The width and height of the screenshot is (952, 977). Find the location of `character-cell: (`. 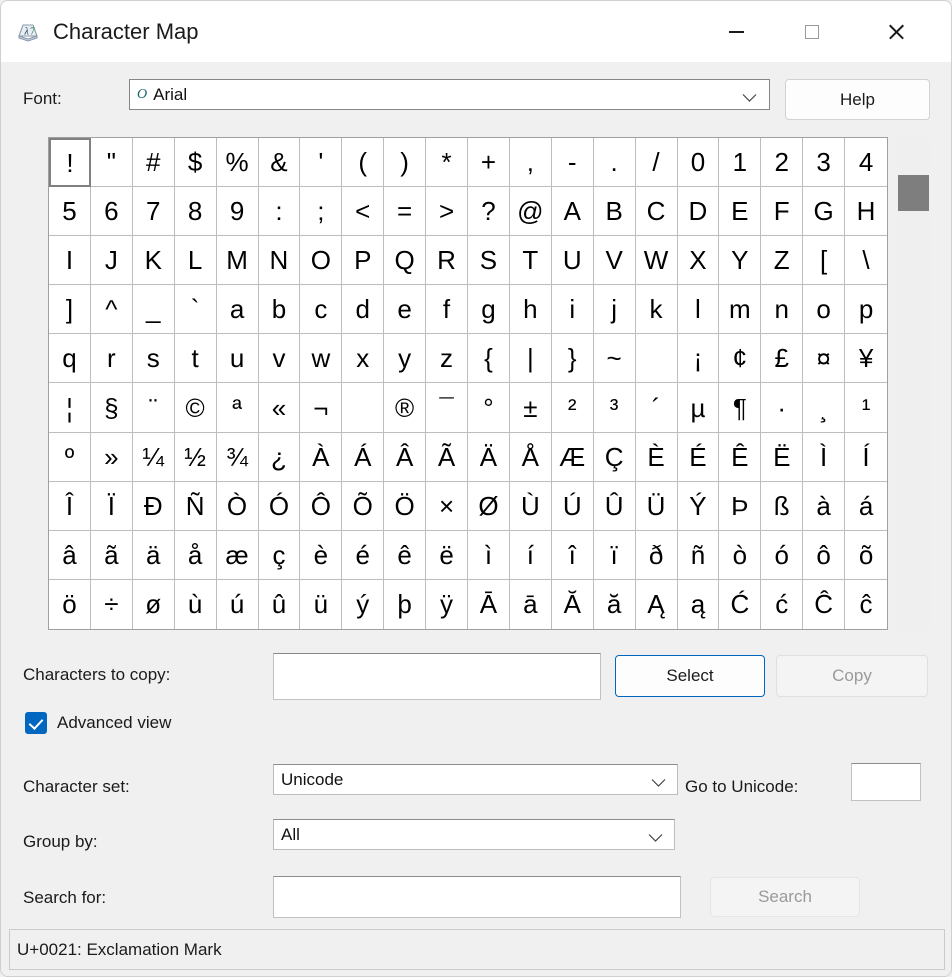

character-cell: ( is located at coordinates (363, 163).